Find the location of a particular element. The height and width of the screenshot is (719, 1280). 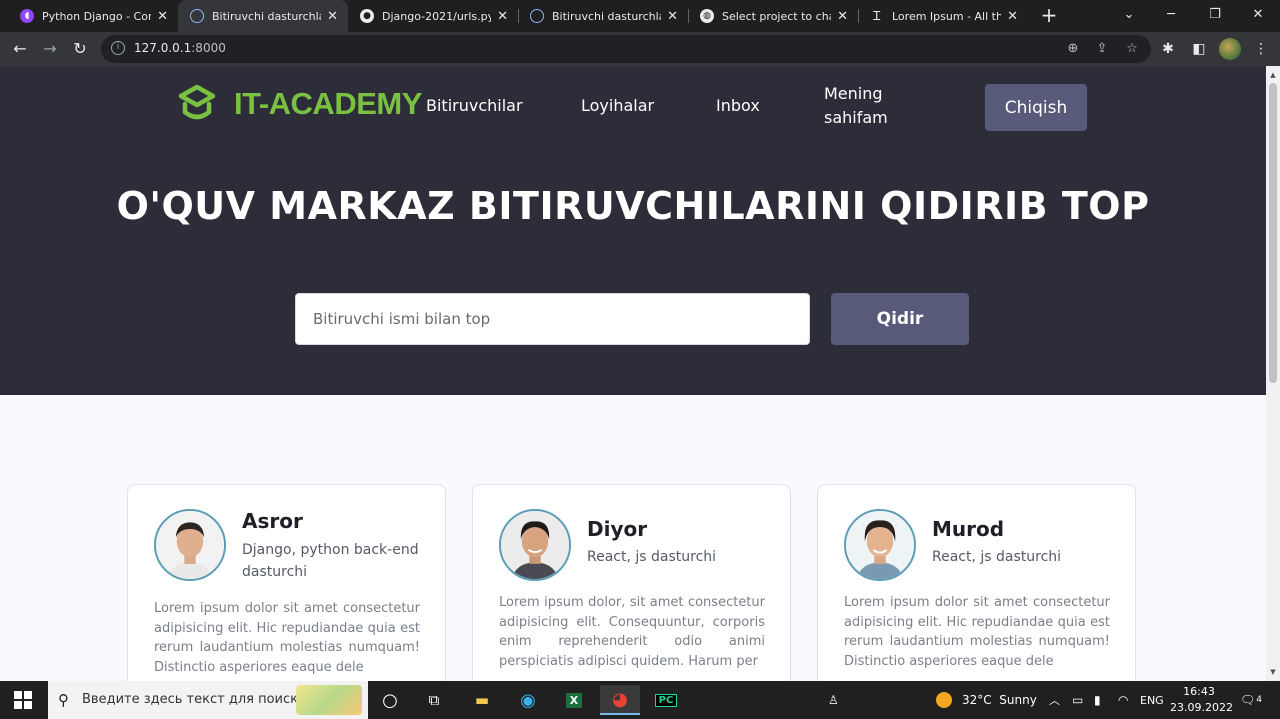

chrome-icon: ◕ is located at coordinates (620, 700).